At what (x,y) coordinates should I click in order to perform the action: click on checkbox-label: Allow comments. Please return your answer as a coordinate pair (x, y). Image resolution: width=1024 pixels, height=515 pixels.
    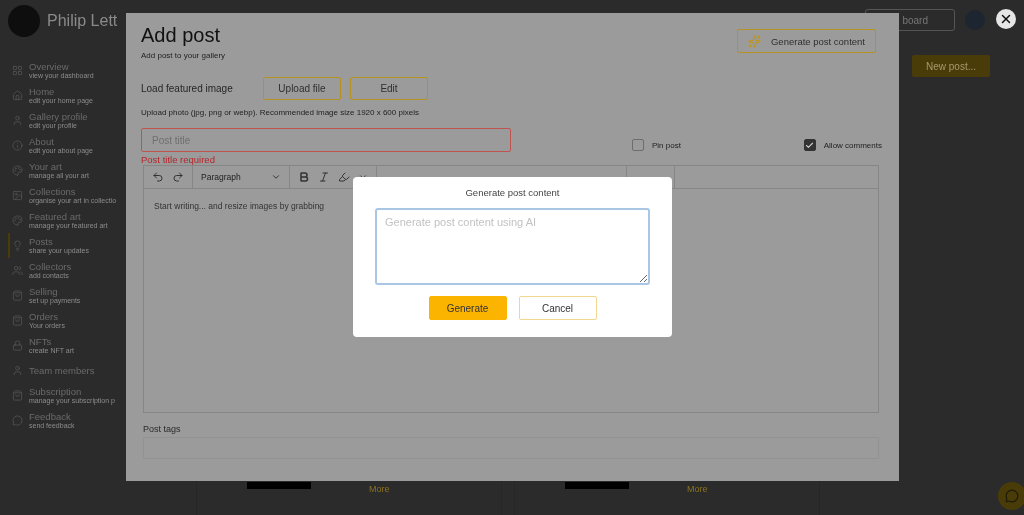
    Looking at the image, I should click on (852, 145).